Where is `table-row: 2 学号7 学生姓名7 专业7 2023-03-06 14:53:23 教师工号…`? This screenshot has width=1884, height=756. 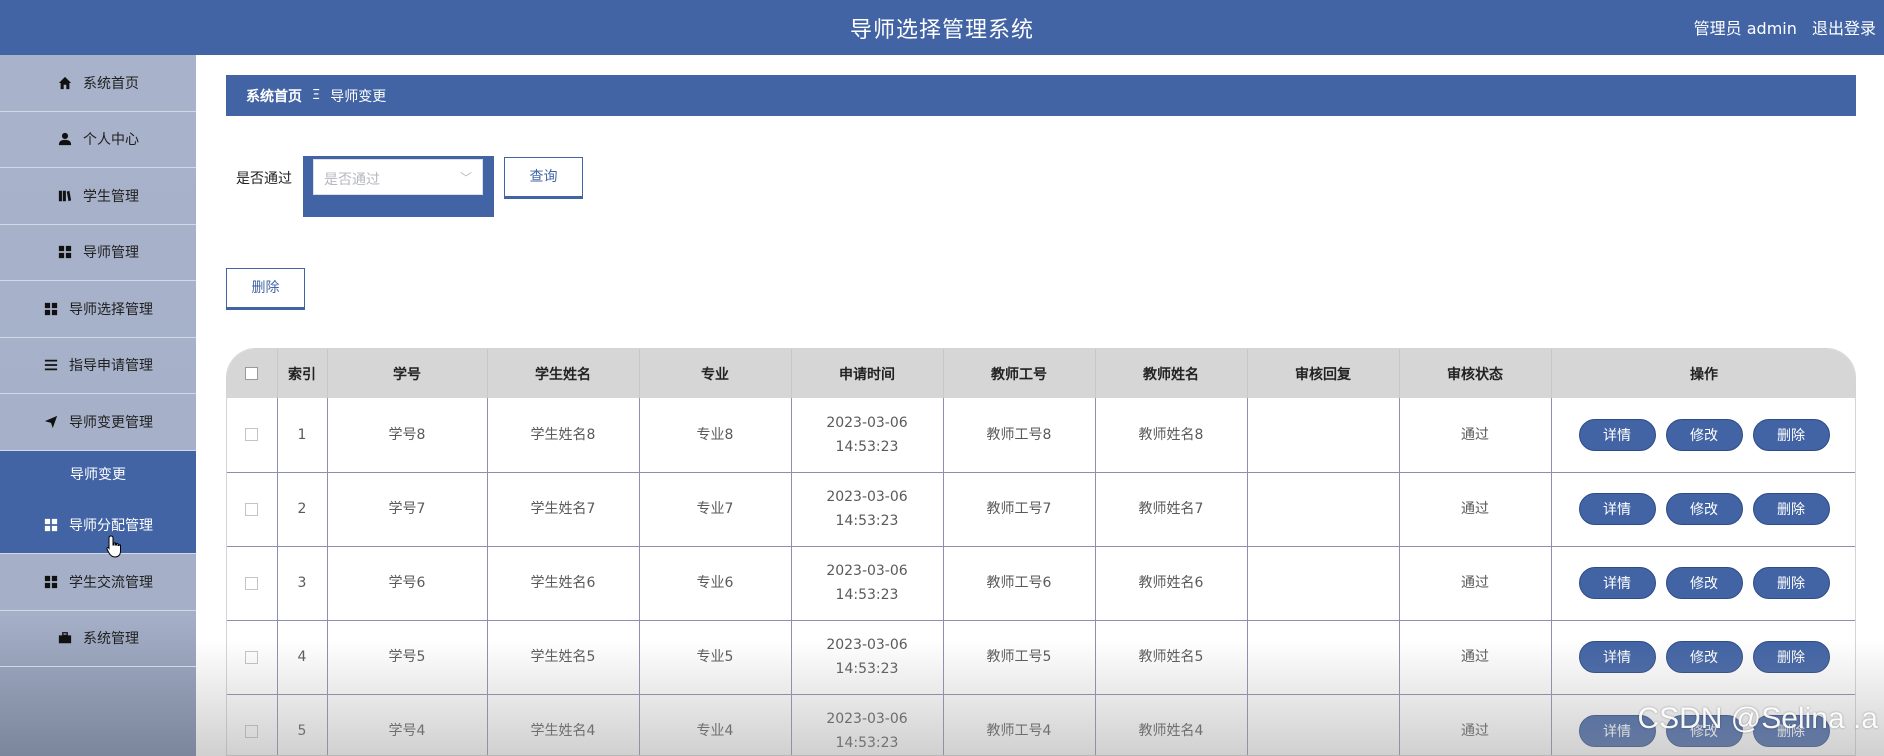 table-row: 2 学号7 学生姓名7 专业7 2023-03-06 14:53:23 教师工号… is located at coordinates (1041, 509).